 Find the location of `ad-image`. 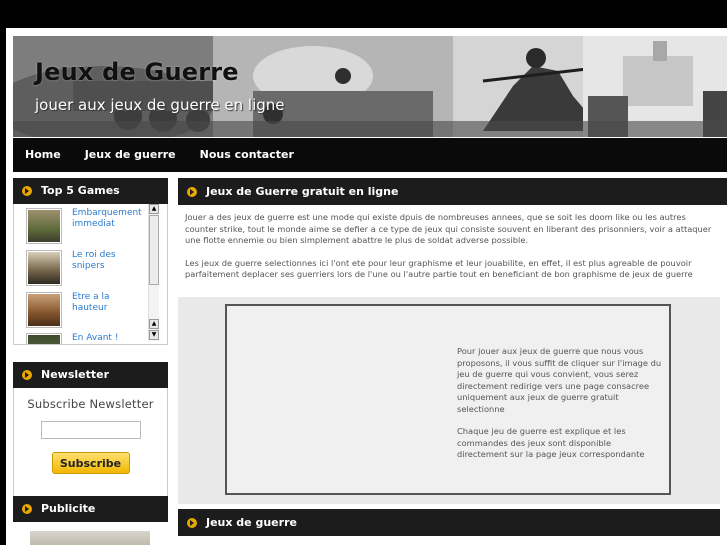

ad-image is located at coordinates (90, 538).